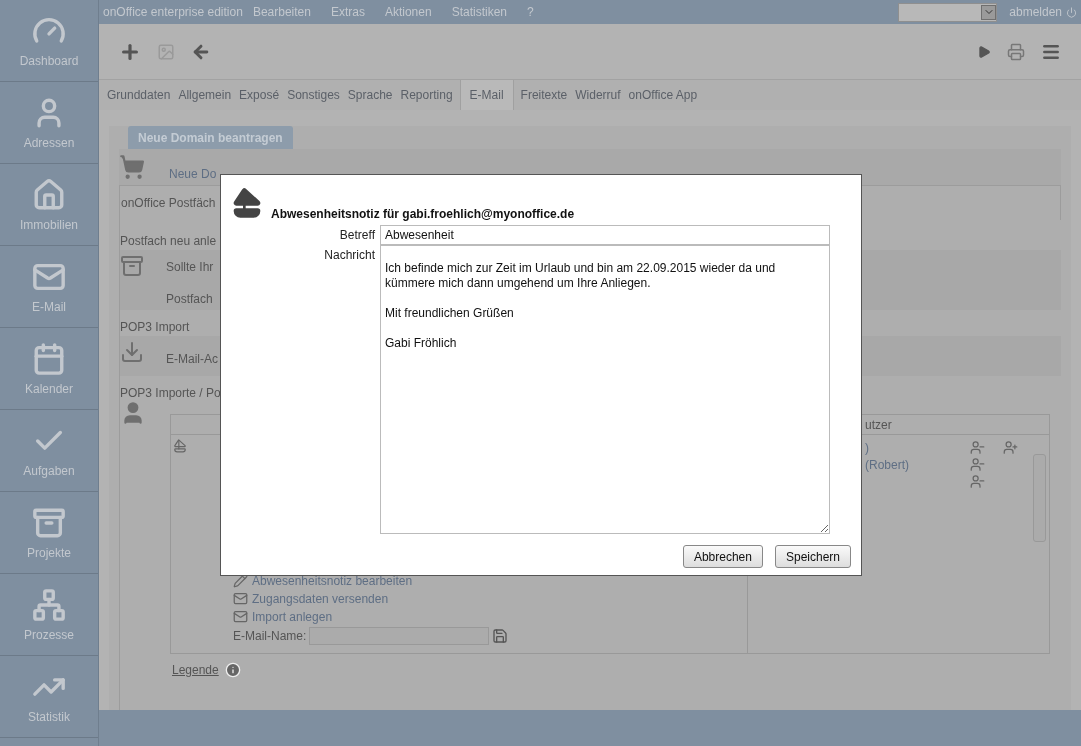 This screenshot has width=1081, height=746. What do you see at coordinates (49, 358) in the screenshot?
I see `calendar-icon` at bounding box center [49, 358].